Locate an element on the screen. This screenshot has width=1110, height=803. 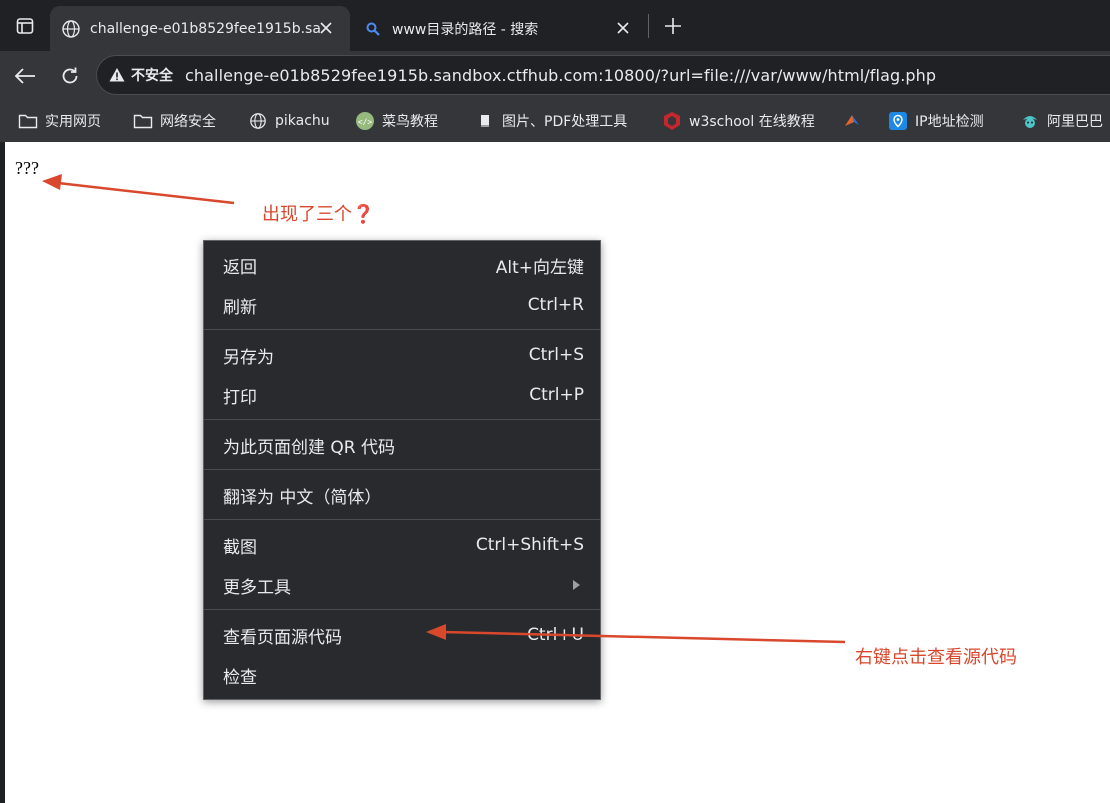
menu-item-label: 返回 is located at coordinates (240, 267).